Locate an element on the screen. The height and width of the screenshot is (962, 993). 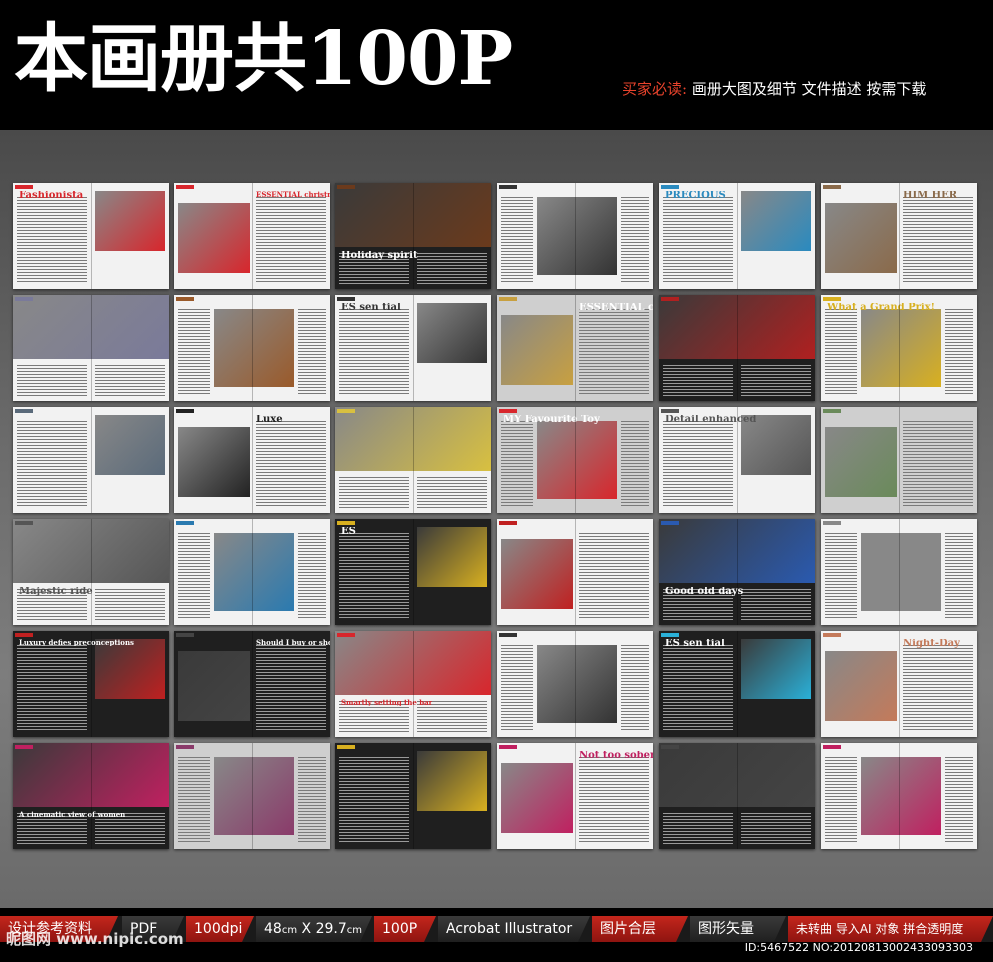
magazine-spread-thumbnail: Smartly setting the bar is located at coordinates (413, 684).